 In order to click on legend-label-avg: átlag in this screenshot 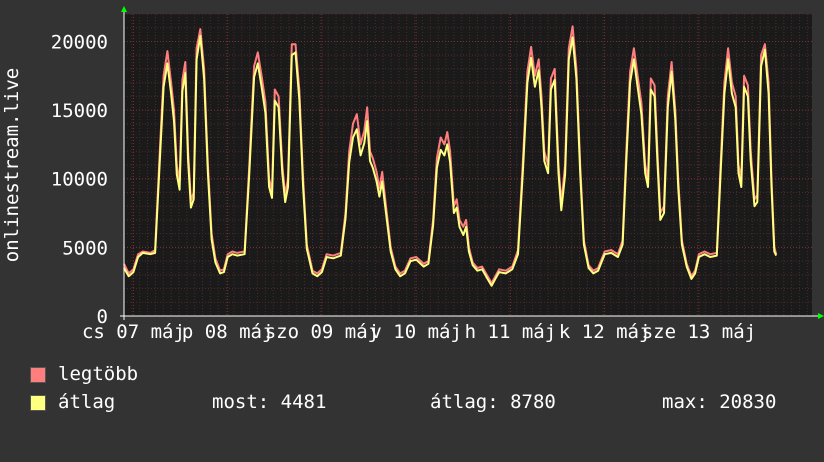, I will do `click(87, 402)`.